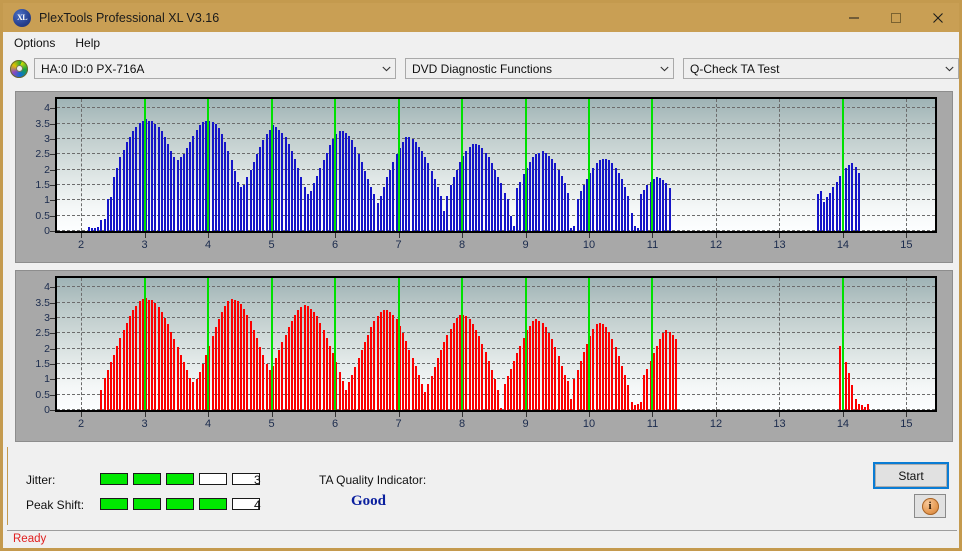  Describe the element at coordinates (144, 424) in the screenshot. I see `x-axis-label: 3` at that location.